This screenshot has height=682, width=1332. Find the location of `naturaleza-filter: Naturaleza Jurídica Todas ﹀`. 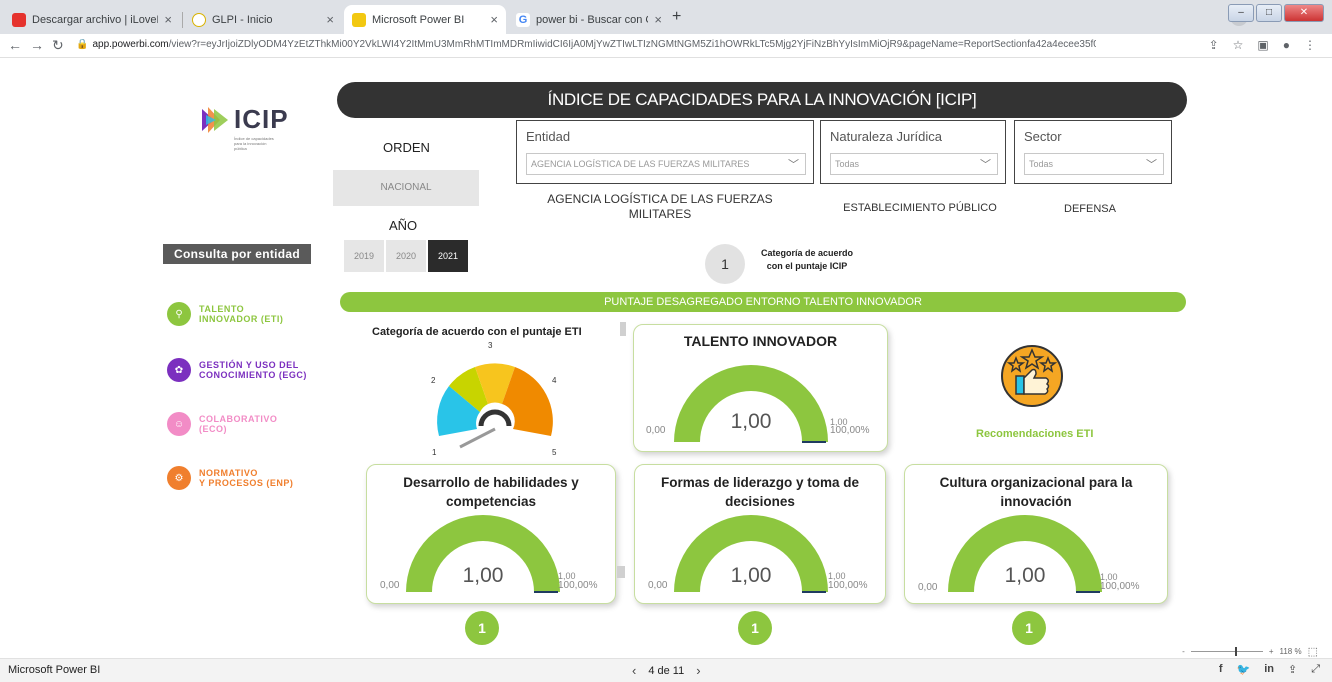

naturaleza-filter: Naturaleza Jurídica Todas ﹀ is located at coordinates (913, 152).